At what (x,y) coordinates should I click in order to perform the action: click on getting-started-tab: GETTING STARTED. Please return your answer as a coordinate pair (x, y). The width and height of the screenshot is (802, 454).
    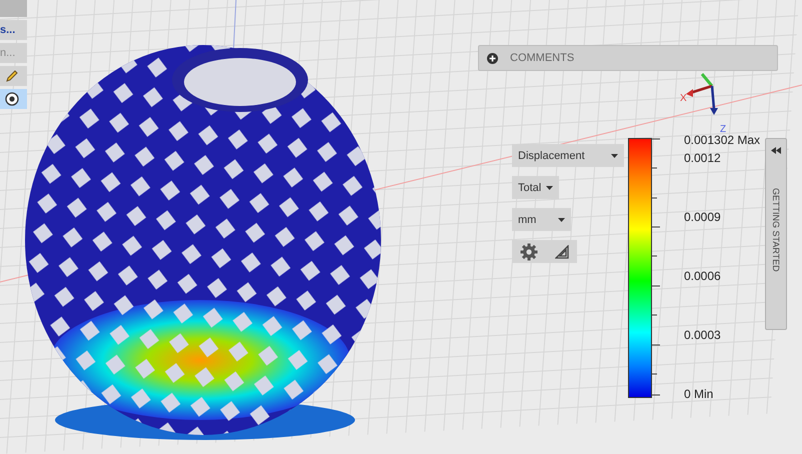
    Looking at the image, I should click on (776, 234).